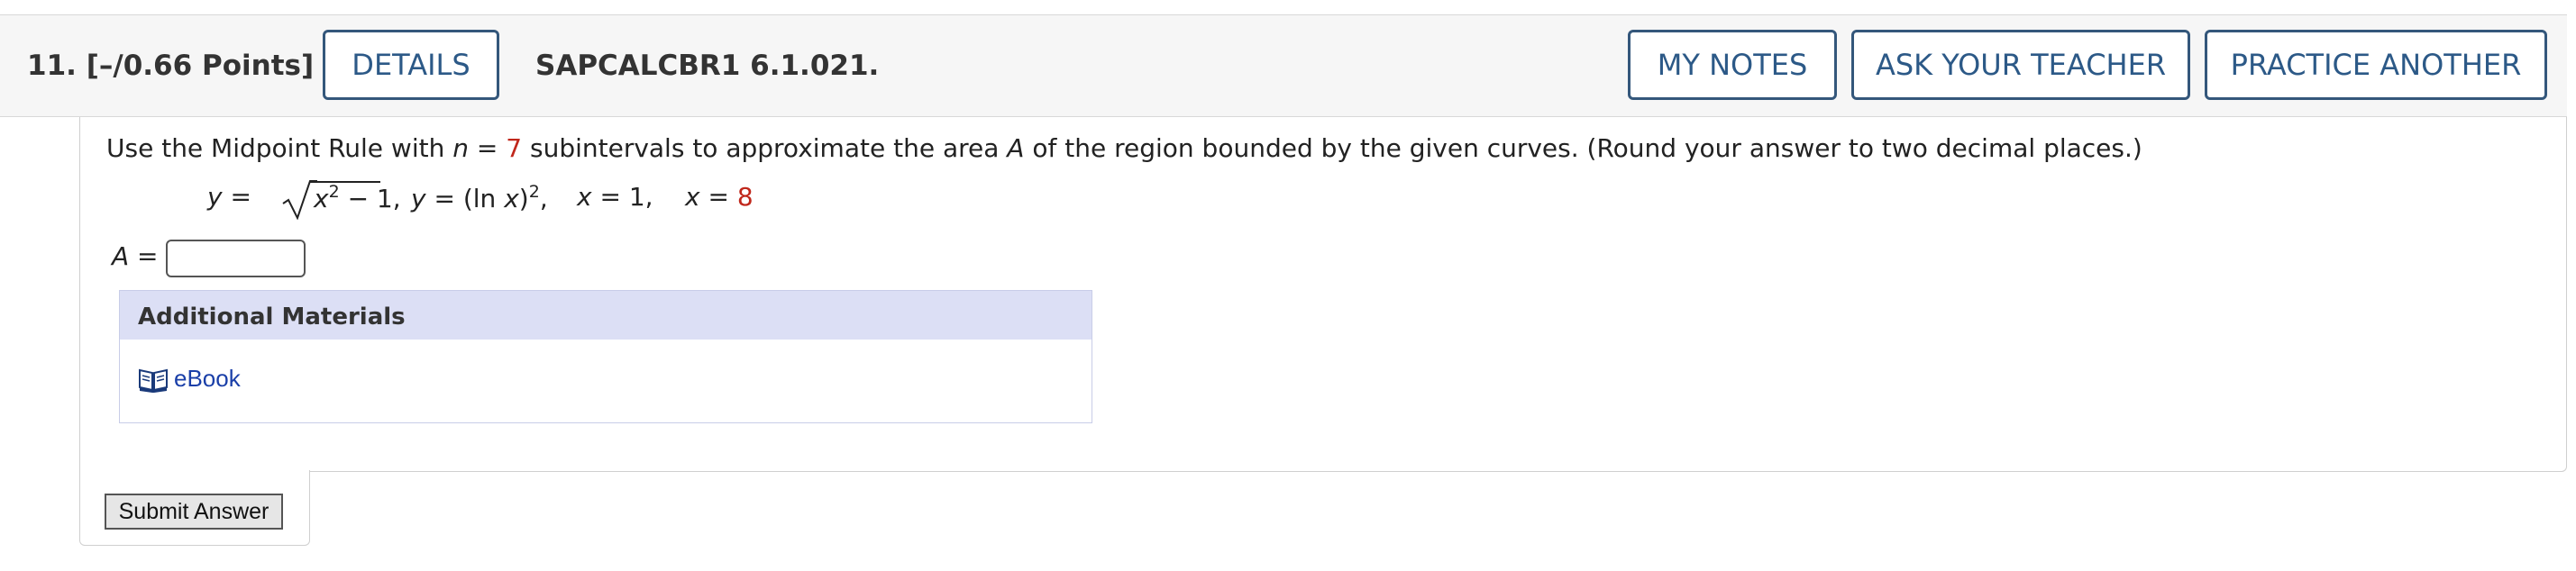 This screenshot has height=571, width=2576. I want to click on bound2-equals: =, so click(718, 197).